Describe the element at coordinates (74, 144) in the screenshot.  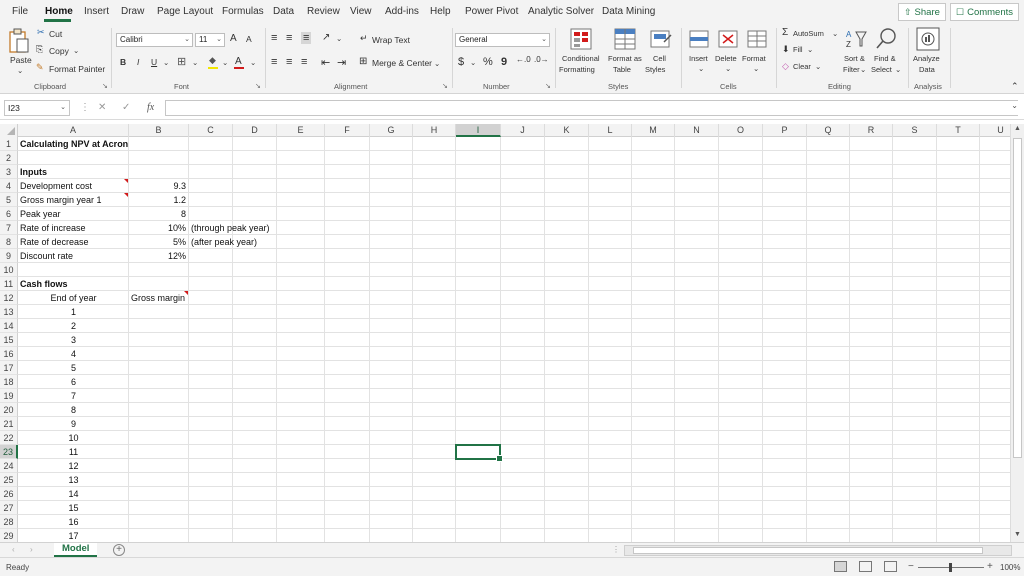
I see `cell-a1: Calculating NPV at Acron` at that location.